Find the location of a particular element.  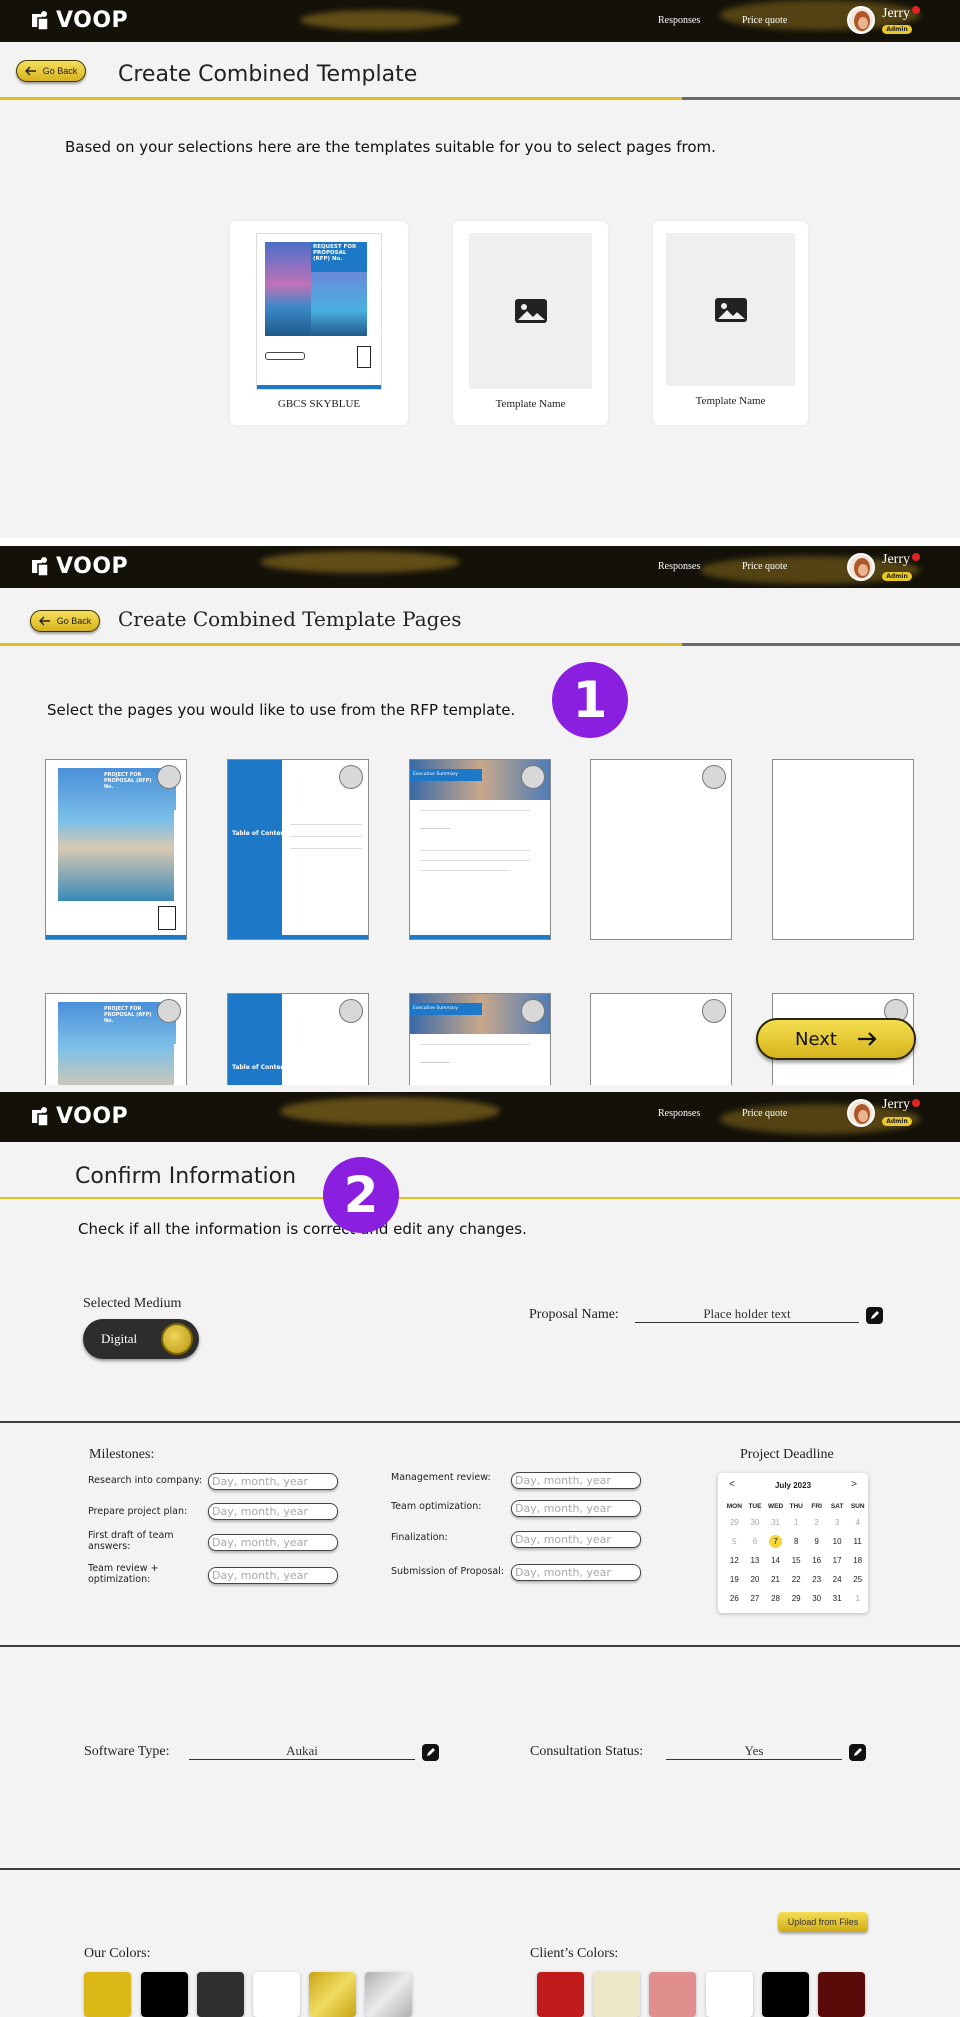

calendar-day: 15 is located at coordinates (796, 1560).